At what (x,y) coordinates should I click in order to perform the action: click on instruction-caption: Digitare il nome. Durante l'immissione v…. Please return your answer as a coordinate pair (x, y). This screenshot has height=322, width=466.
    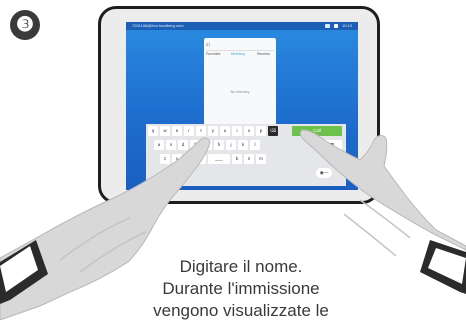
    Looking at the image, I should click on (241, 289).